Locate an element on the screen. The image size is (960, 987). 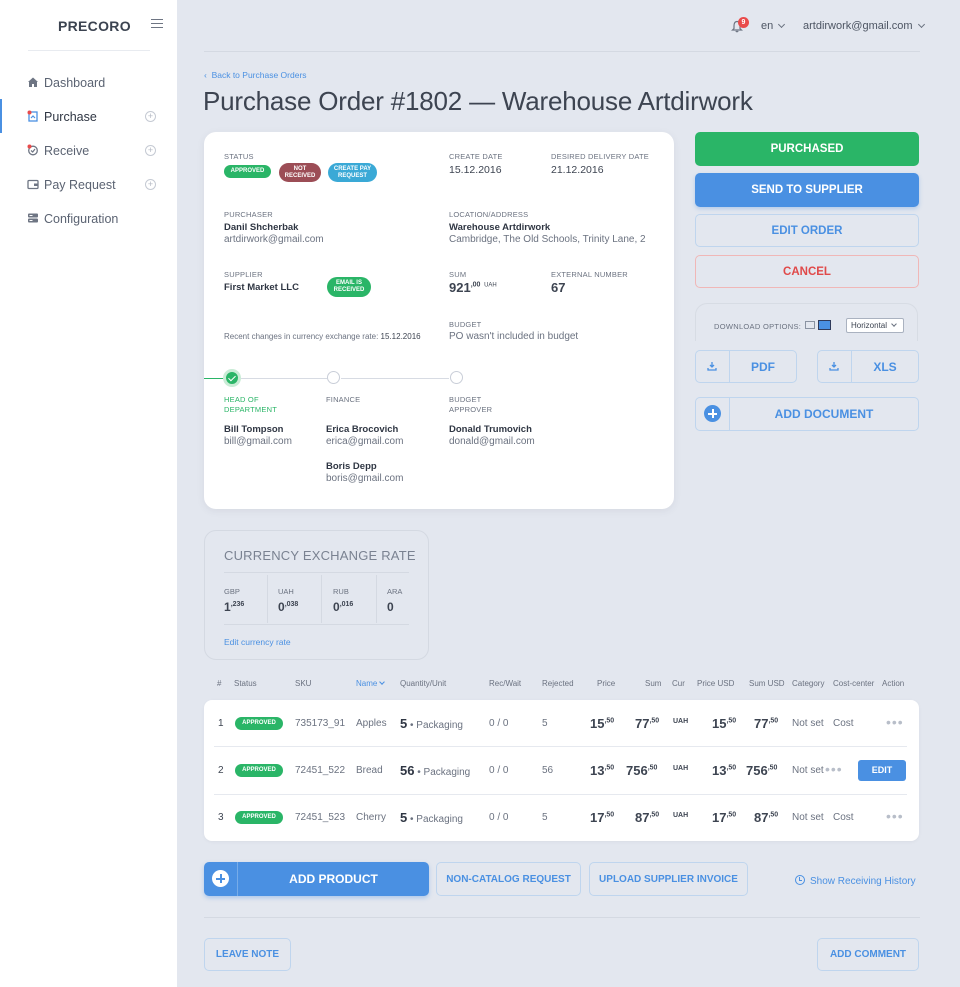
language-label: en is located at coordinates (767, 26).